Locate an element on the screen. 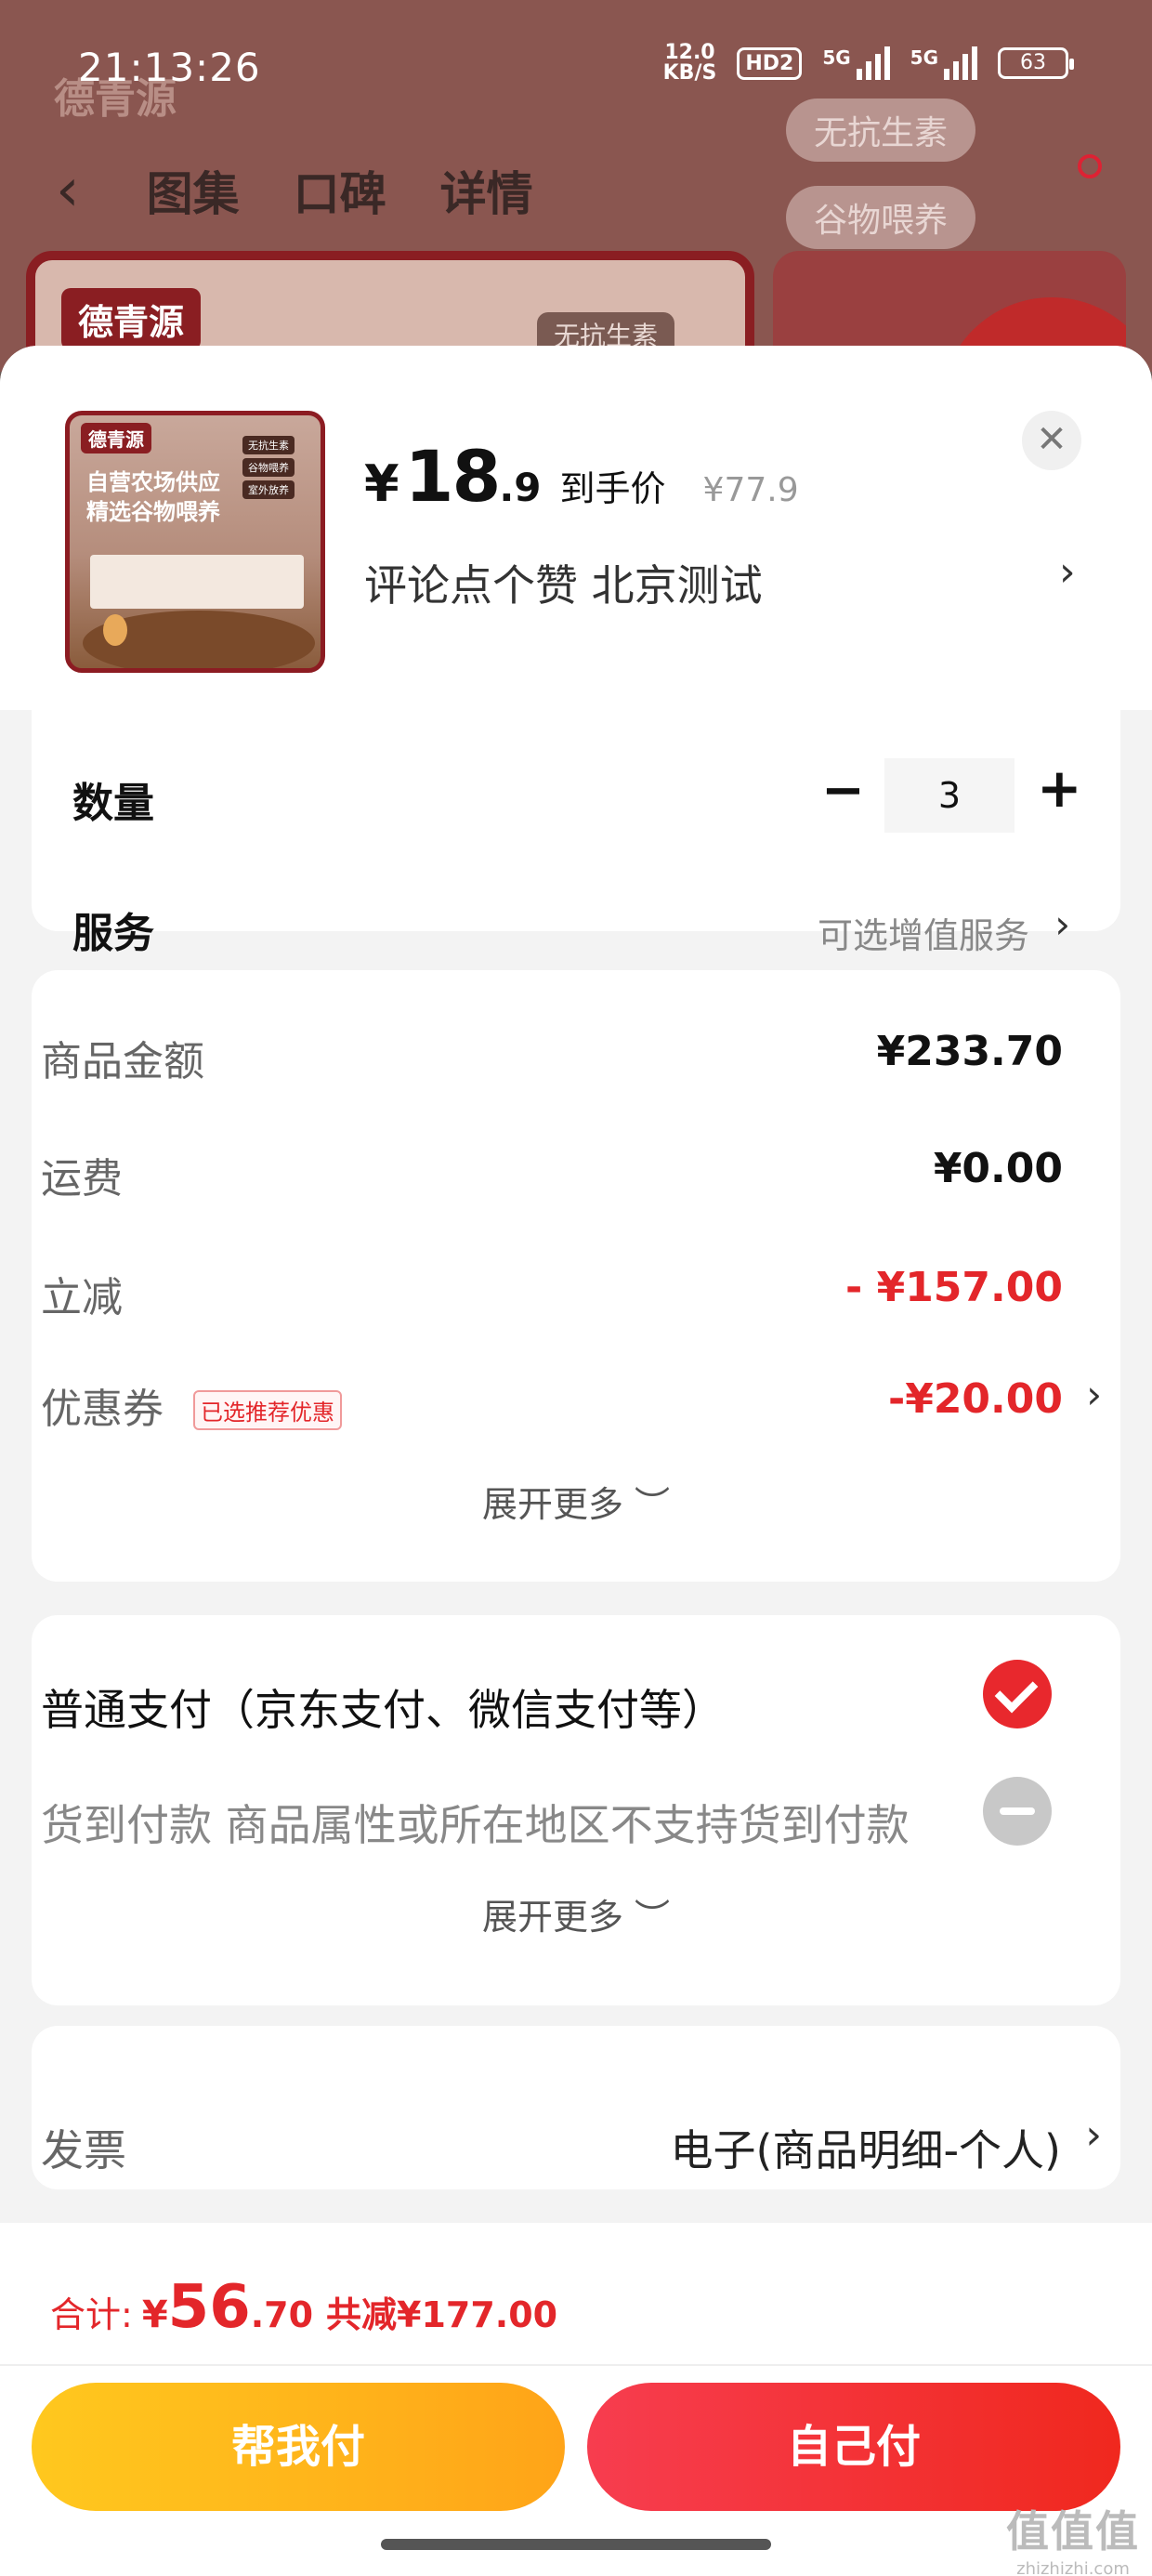 This screenshot has width=1152, height=2576. selected-variant: 评论点个赞 北京测试 is located at coordinates (726, 582).